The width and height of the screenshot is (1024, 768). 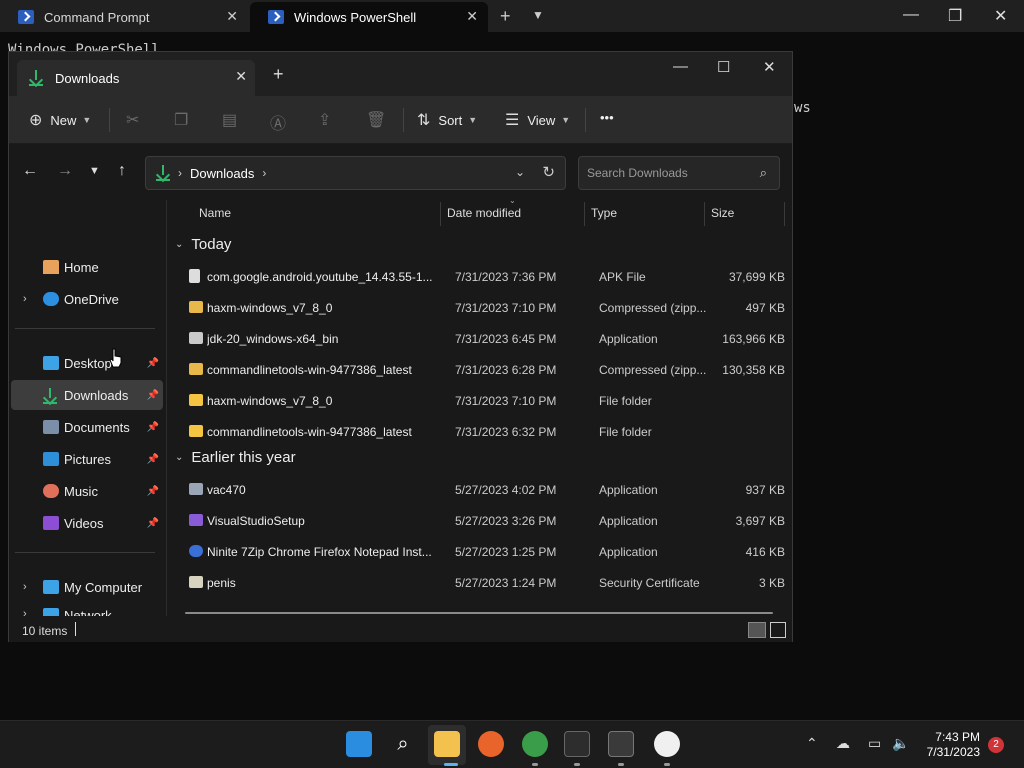 I want to click on item-count: 10 items, so click(x=45, y=631).